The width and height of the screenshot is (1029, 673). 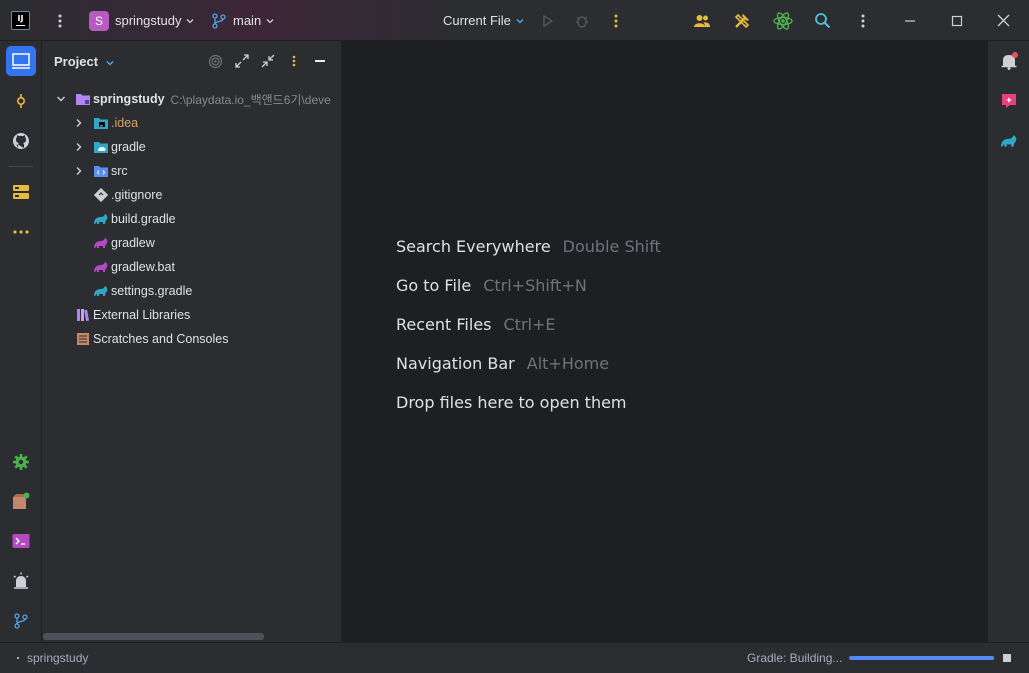 What do you see at coordinates (21, 232) in the screenshot?
I see `more-tools-button` at bounding box center [21, 232].